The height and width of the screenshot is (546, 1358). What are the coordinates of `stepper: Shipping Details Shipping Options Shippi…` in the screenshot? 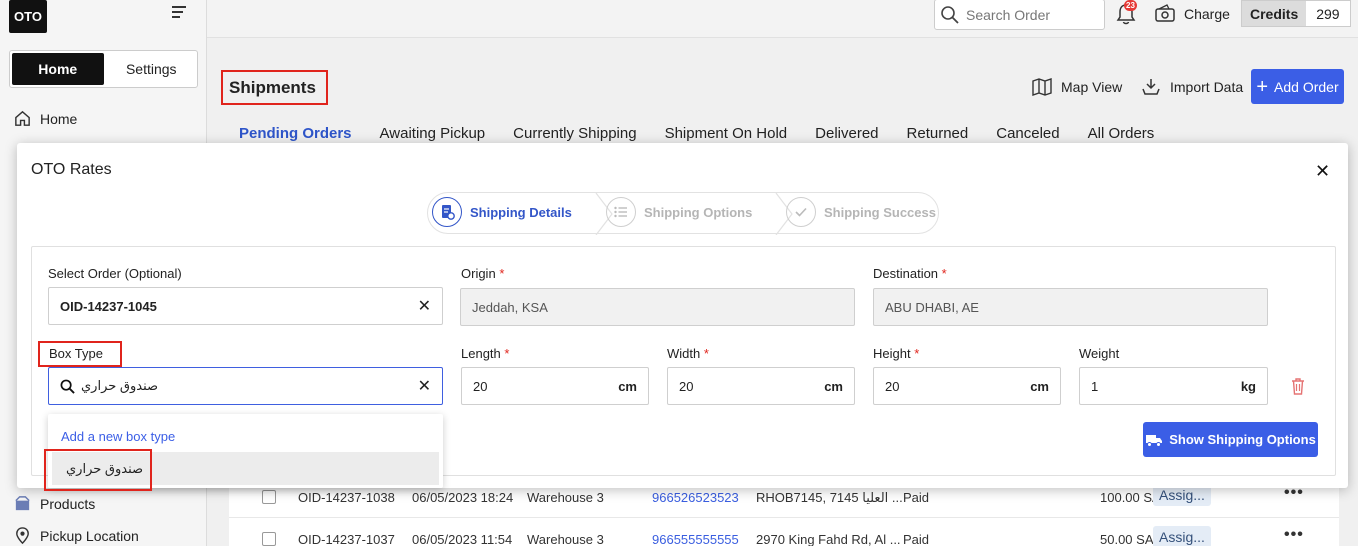 It's located at (683, 213).